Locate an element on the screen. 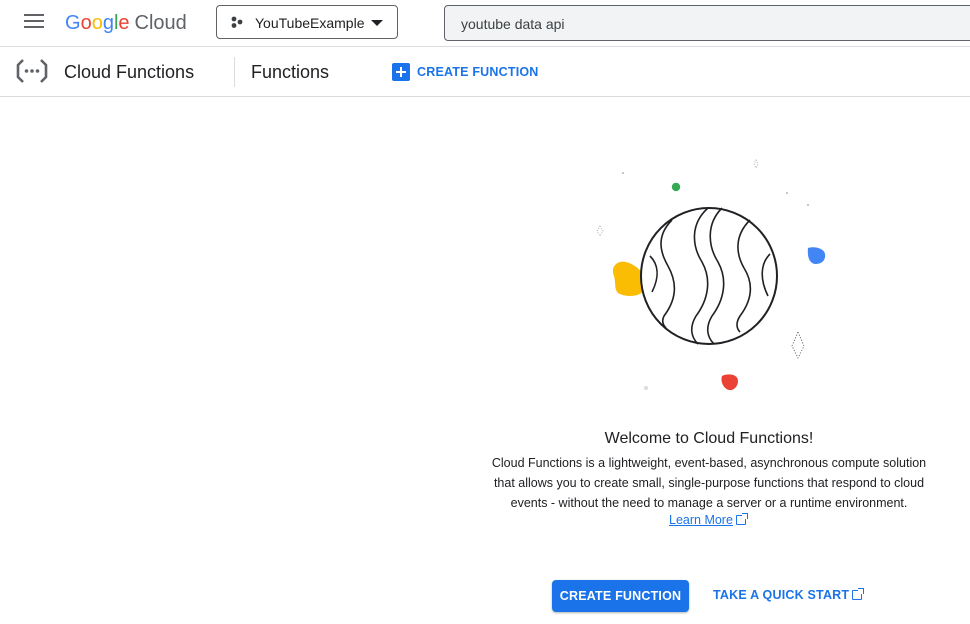 Image resolution: width=970 pixels, height=624 pixels. logo-cloud-text: Cloud is located at coordinates (160, 23).